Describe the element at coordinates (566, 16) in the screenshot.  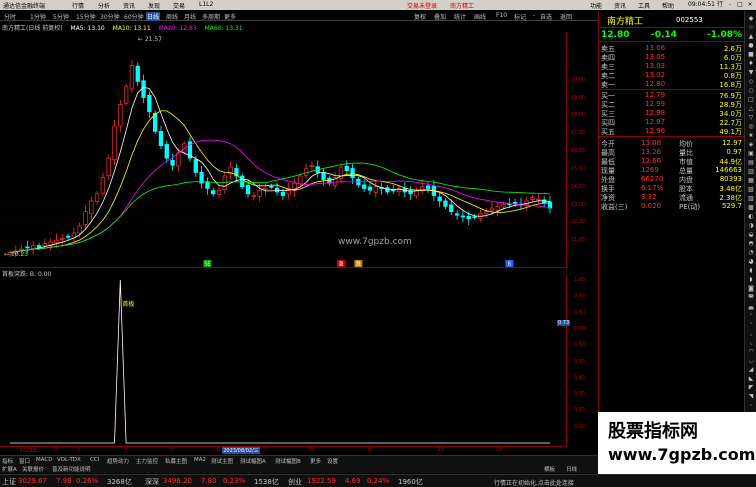
I see `tool-fanhui: 返回` at that location.